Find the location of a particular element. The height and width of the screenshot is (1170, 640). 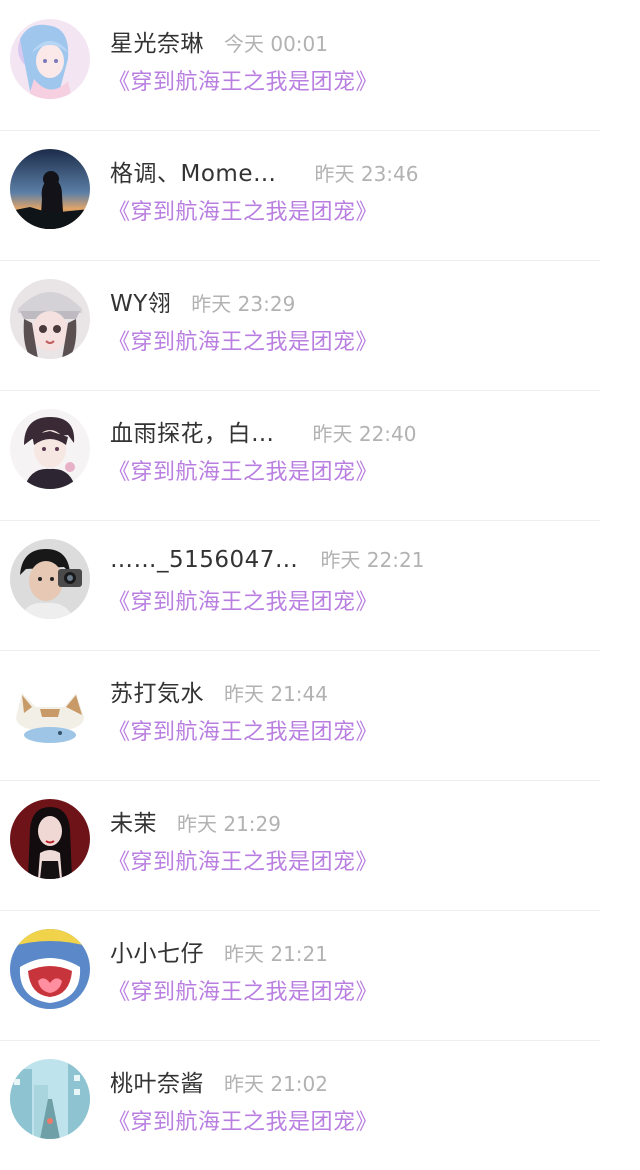

list-item: 星光奈琳 今天 00:01 《穿到航海王之我是团宠》 is located at coordinates (320, 65).